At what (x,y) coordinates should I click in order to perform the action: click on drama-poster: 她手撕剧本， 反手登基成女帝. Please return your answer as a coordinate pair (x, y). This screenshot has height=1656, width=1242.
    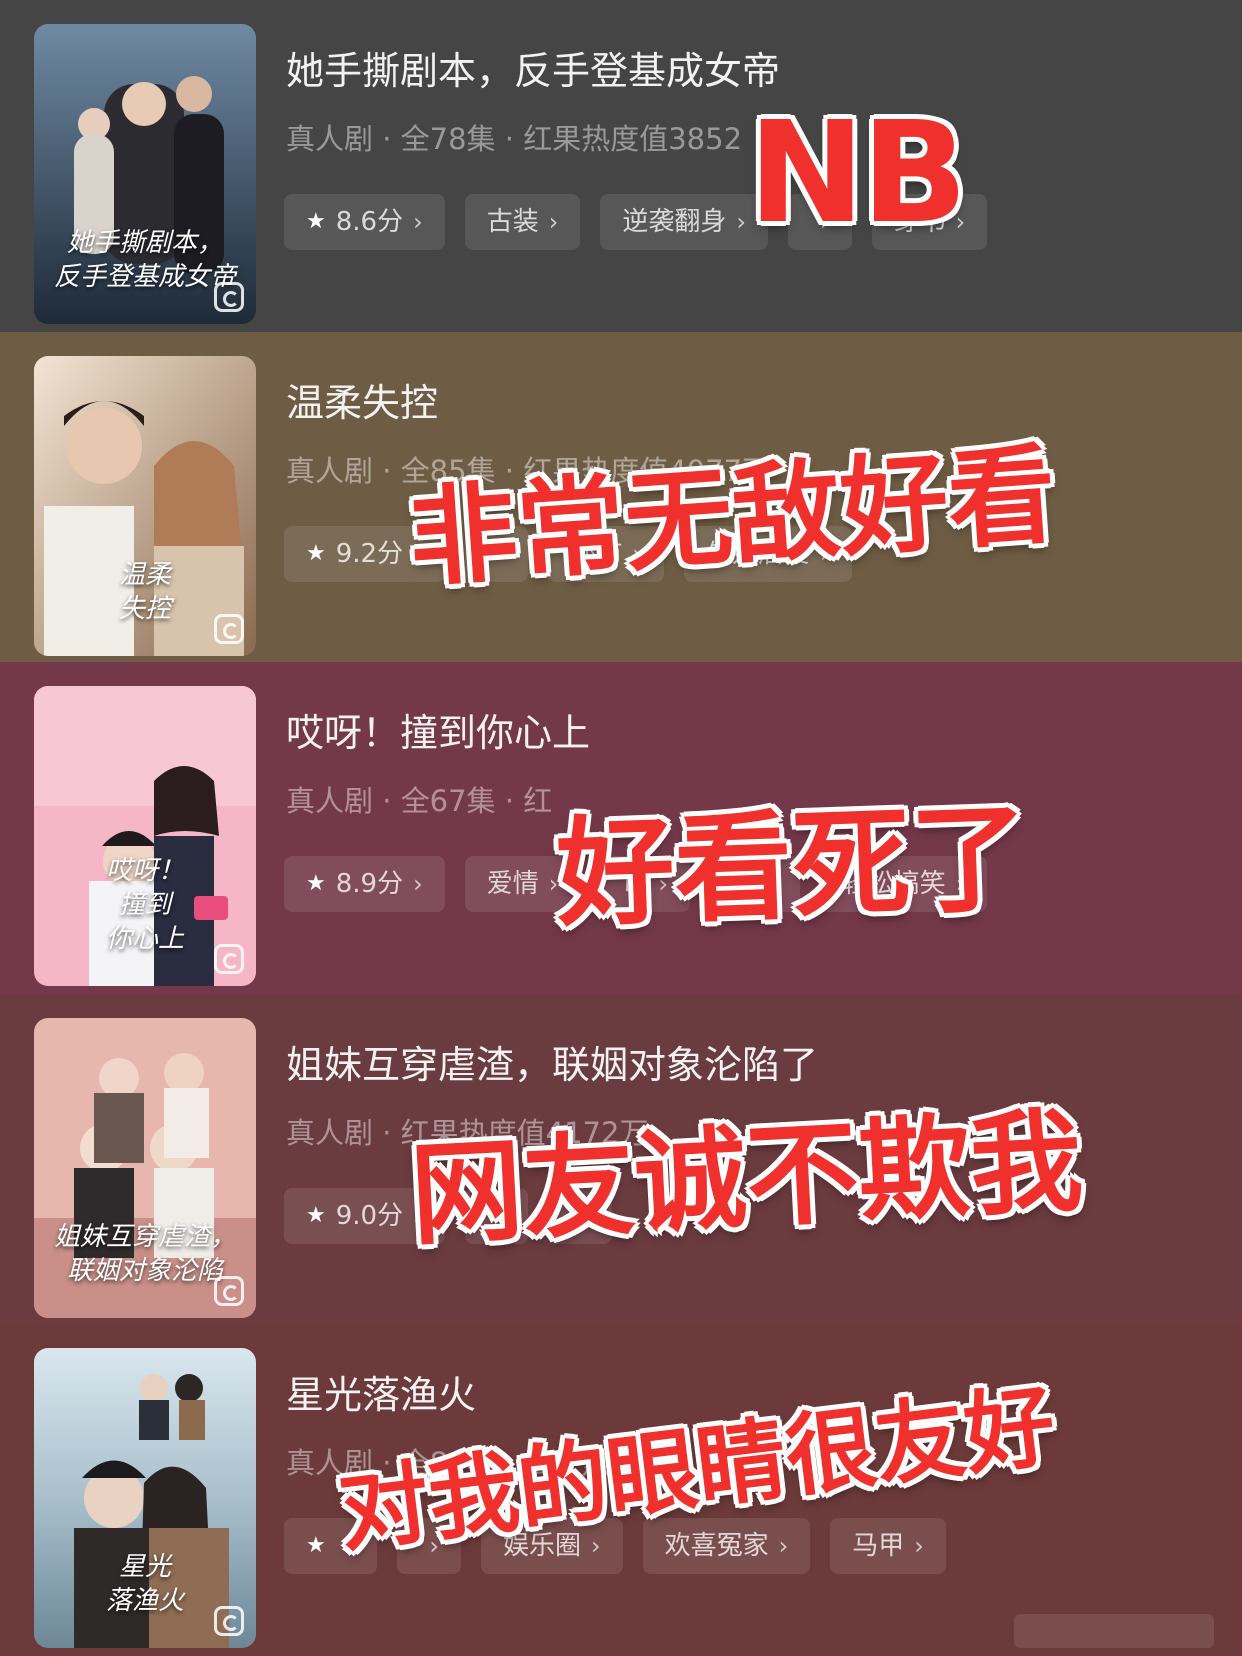
    Looking at the image, I should click on (145, 174).